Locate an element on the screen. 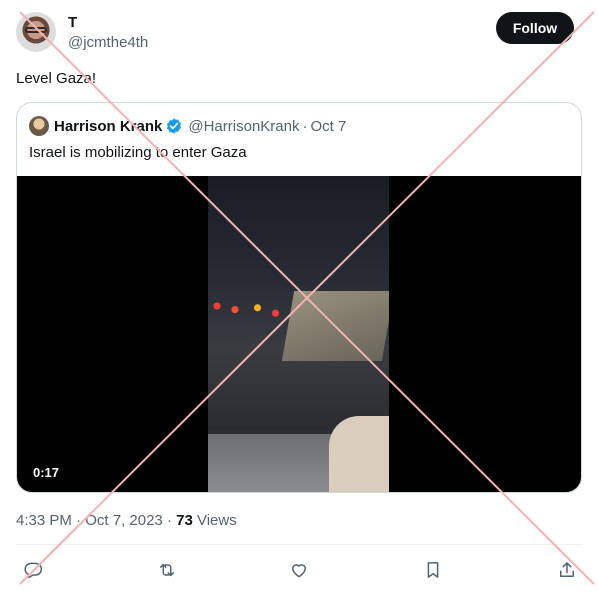 The height and width of the screenshot is (593, 598). video-truck is located at coordinates (335, 326).